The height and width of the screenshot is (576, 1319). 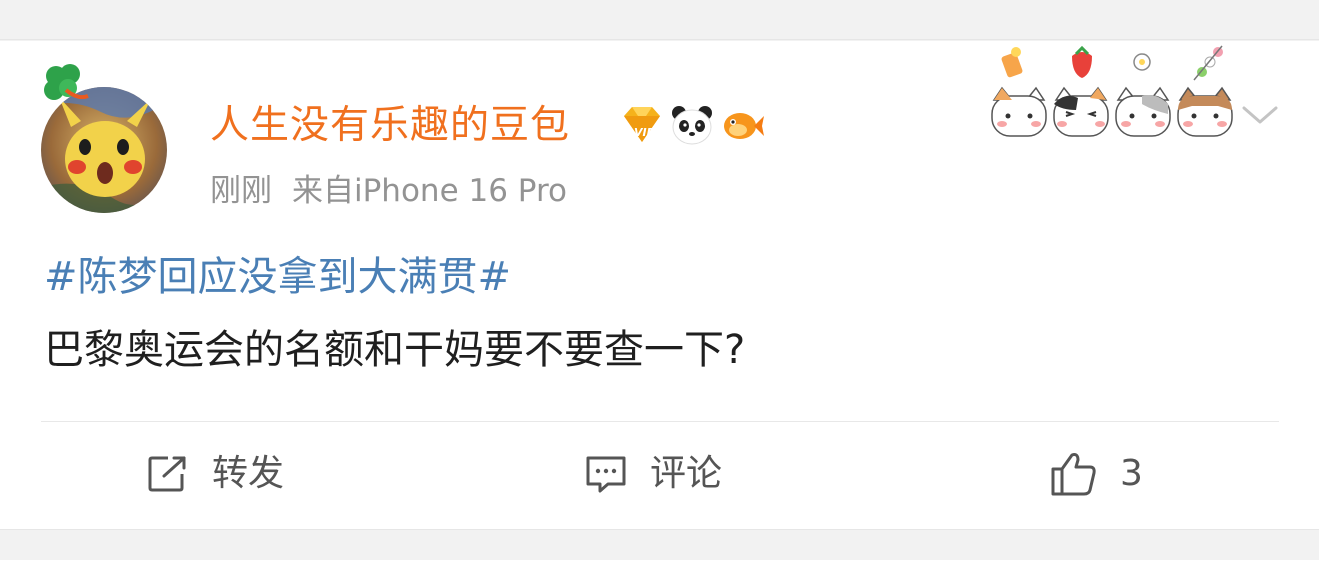 I want to click on topic-link: #陈梦回应没拿到大满贯#, so click(x=277, y=277).